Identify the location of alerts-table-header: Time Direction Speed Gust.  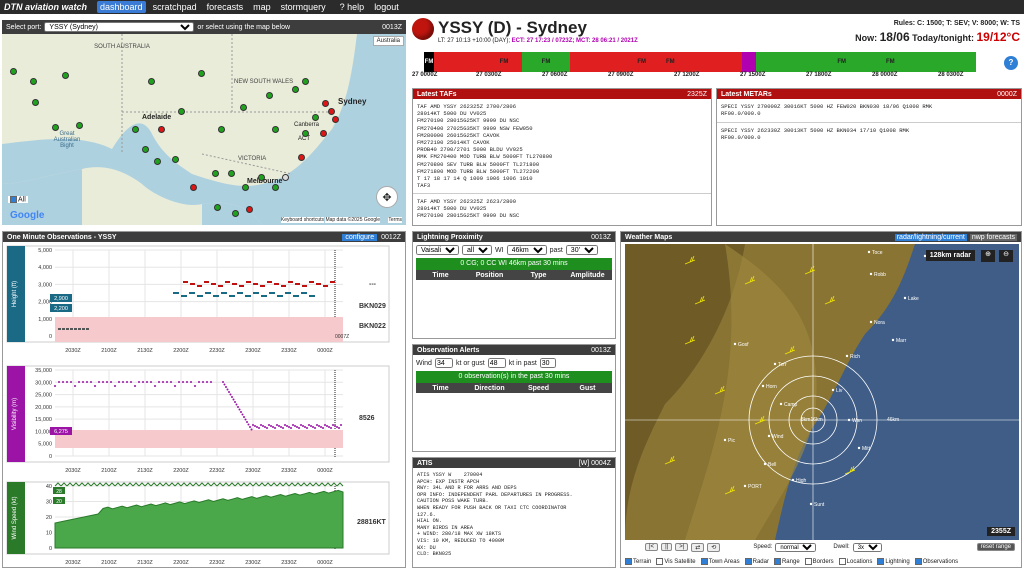
(514, 388).